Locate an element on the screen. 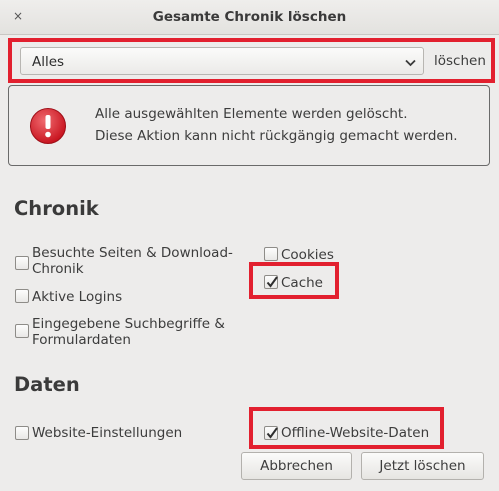 The width and height of the screenshot is (499, 491). site-settings-label: Website-Einstellungen is located at coordinates (107, 433).